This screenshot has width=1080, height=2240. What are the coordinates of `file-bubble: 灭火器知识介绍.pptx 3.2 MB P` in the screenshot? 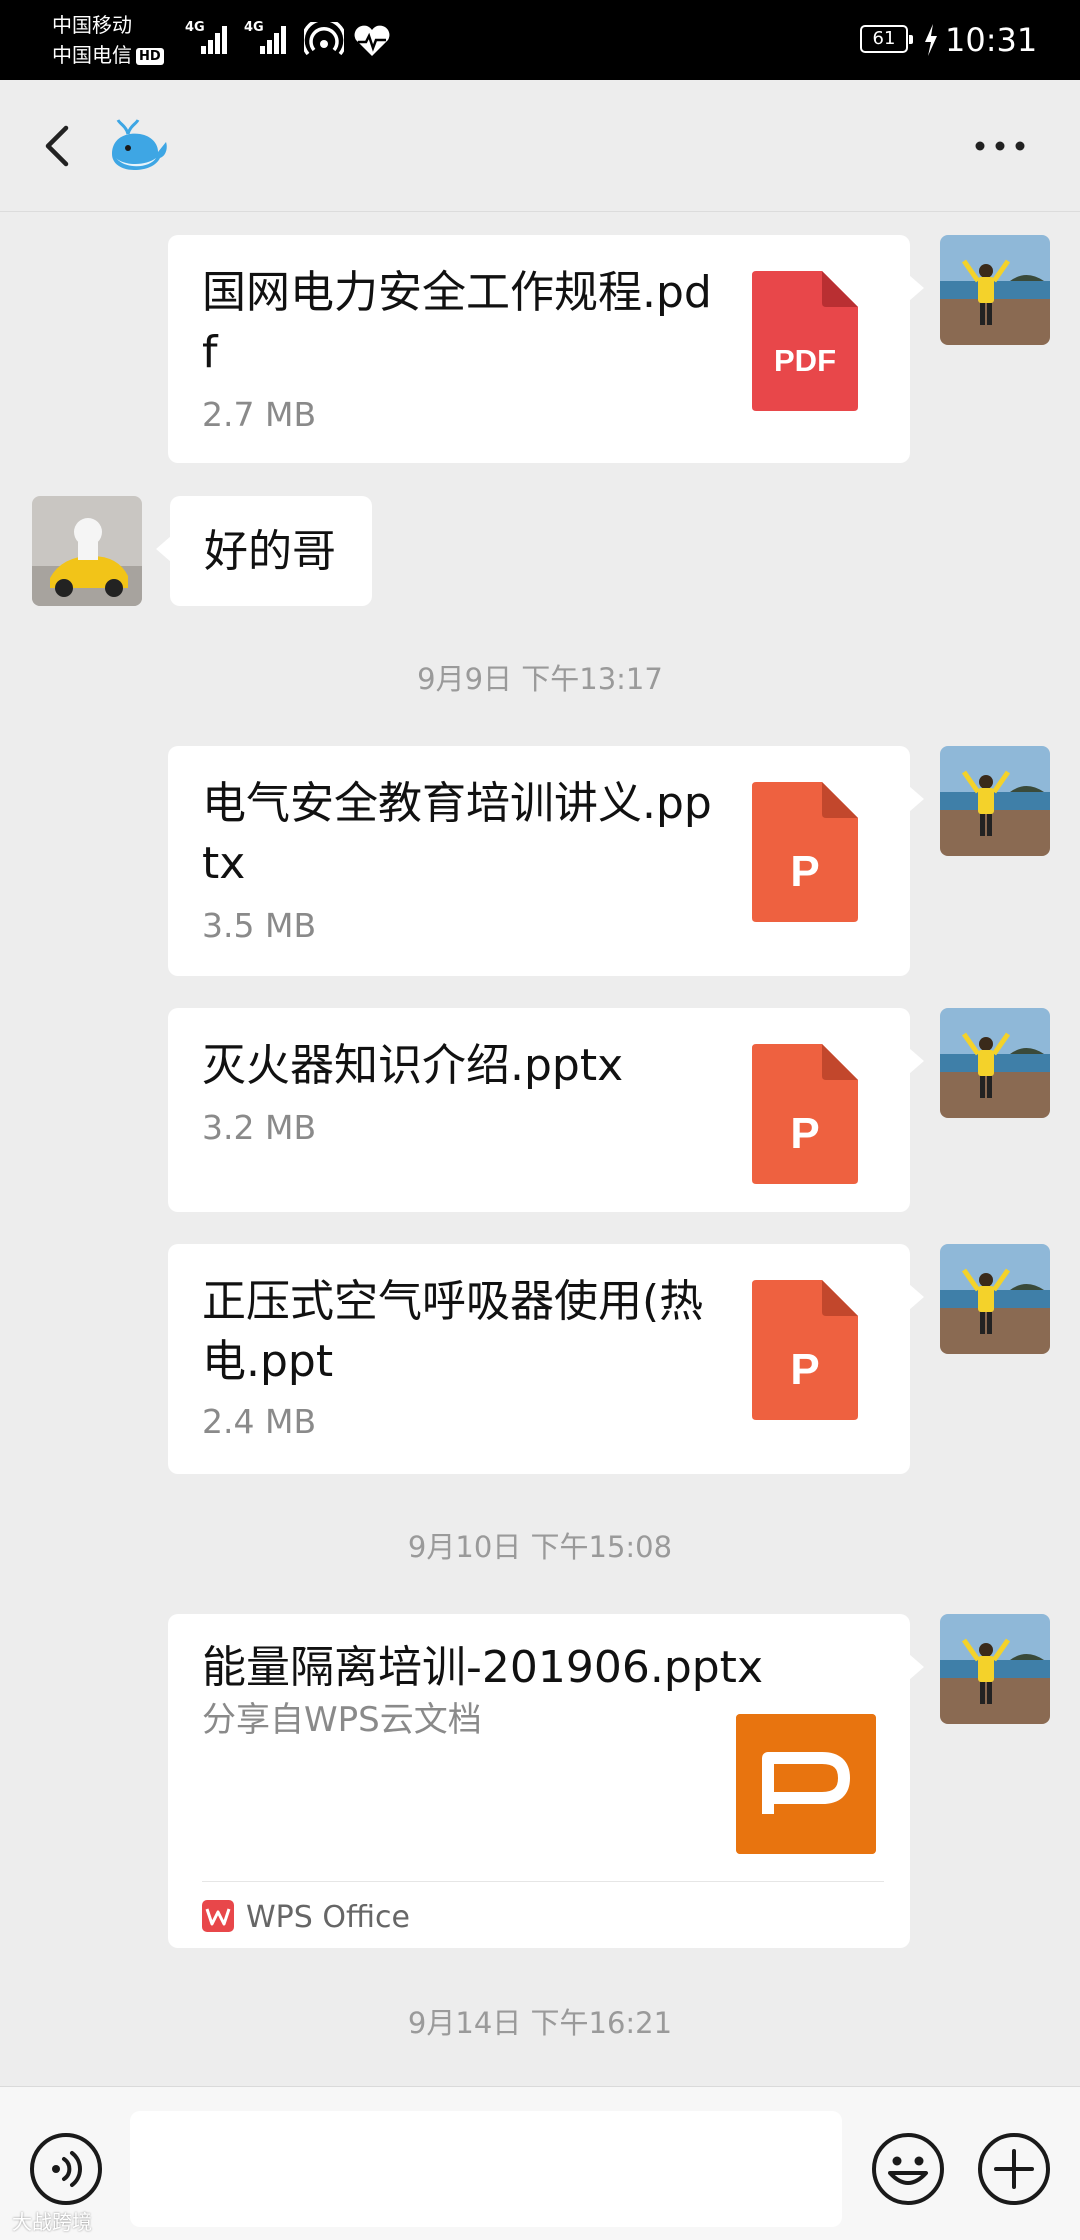 It's located at (546, 1110).